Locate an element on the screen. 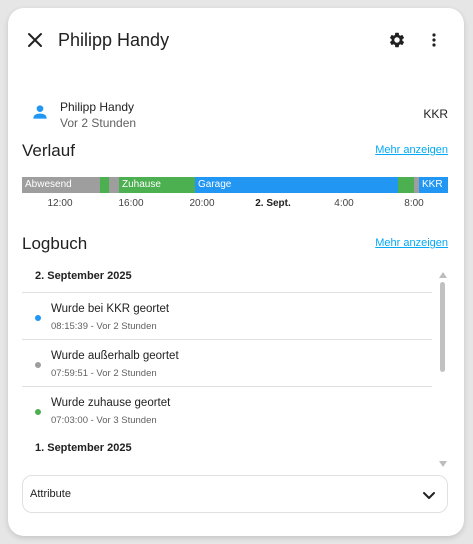 This screenshot has width=473, height=544. entity-last-changed: Vor 2 Stunden is located at coordinates (98, 123).